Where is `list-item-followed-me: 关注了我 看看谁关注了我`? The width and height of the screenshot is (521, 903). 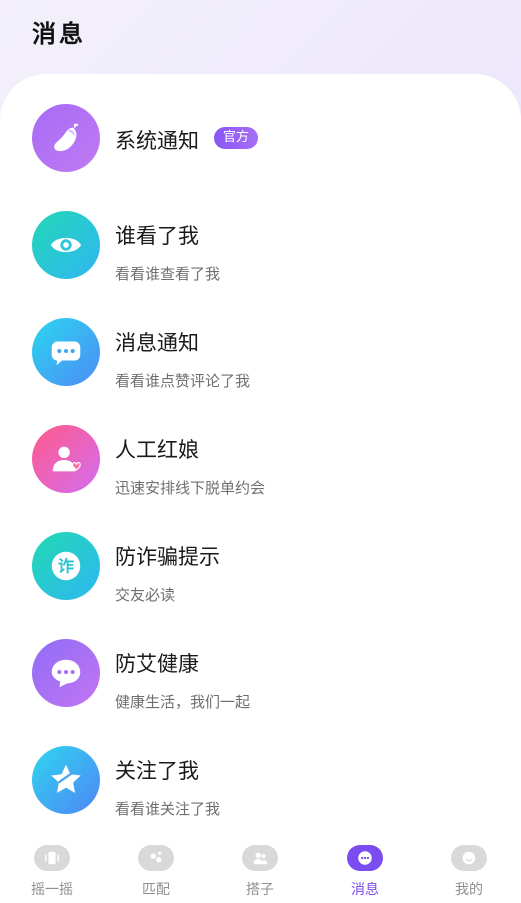
list-item-followed-me: 关注了我 看看谁关注了我 is located at coordinates (260, 781).